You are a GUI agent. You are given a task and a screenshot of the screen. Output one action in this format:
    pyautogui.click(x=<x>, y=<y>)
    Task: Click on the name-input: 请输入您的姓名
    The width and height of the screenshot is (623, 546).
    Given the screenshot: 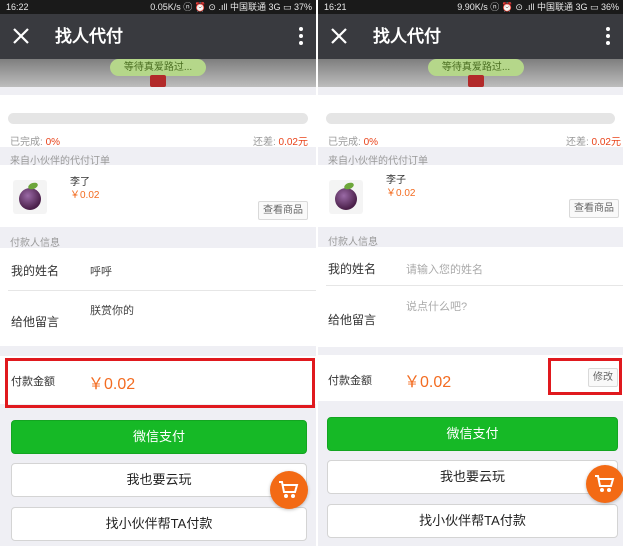 What is the action you would take?
    pyautogui.click(x=444, y=269)
    